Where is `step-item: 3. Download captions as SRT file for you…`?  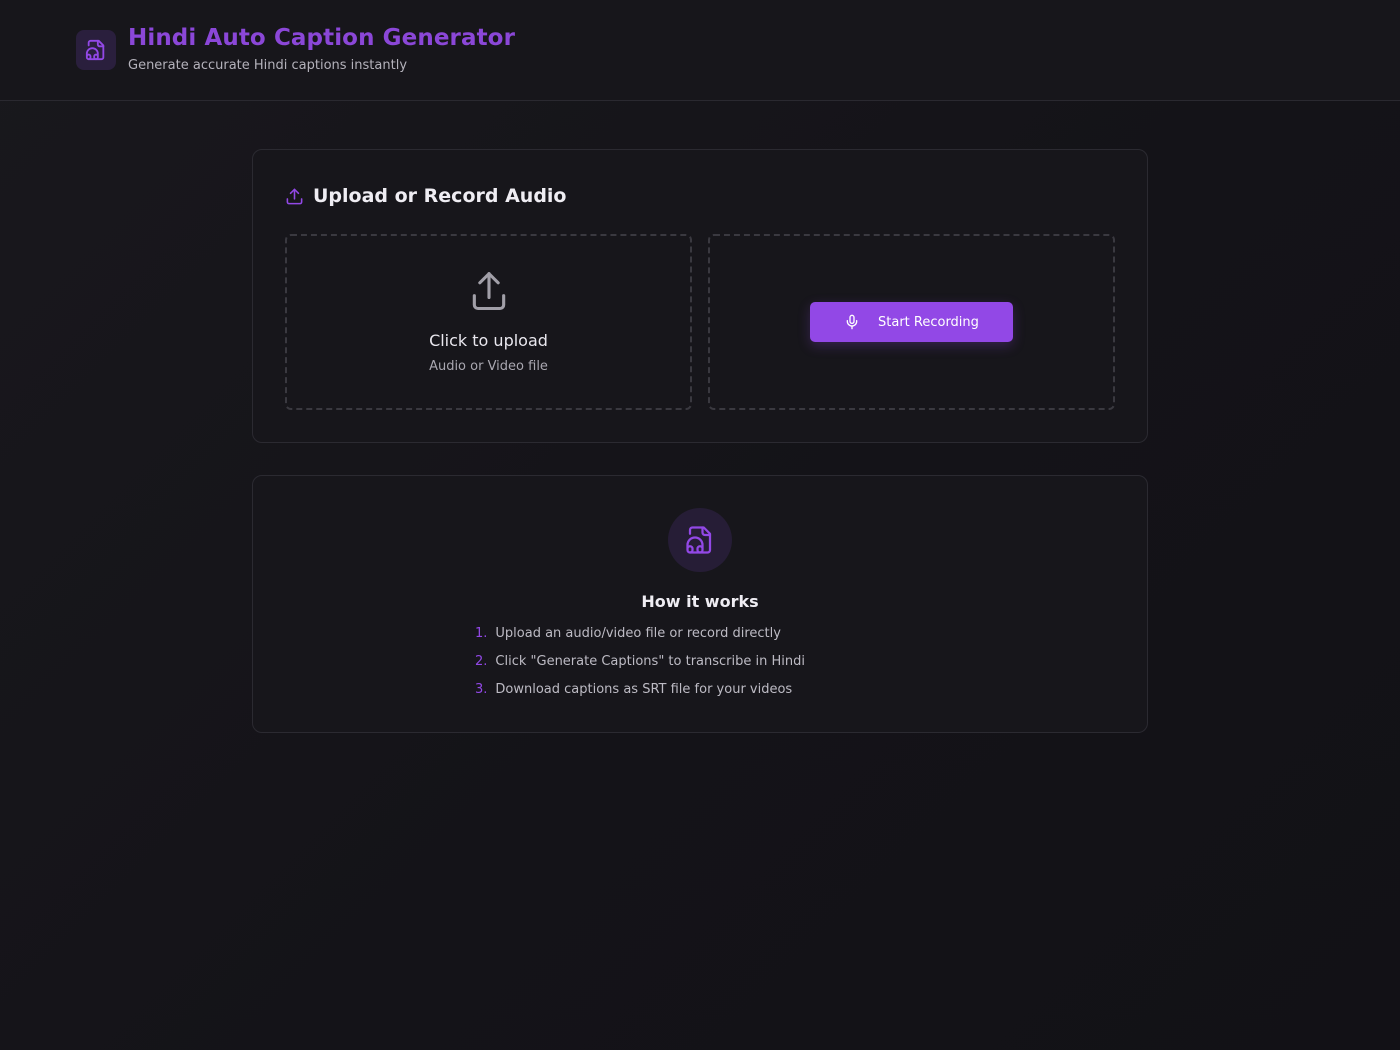
step-item: 3. Download captions as SRT file for you… is located at coordinates (640, 696).